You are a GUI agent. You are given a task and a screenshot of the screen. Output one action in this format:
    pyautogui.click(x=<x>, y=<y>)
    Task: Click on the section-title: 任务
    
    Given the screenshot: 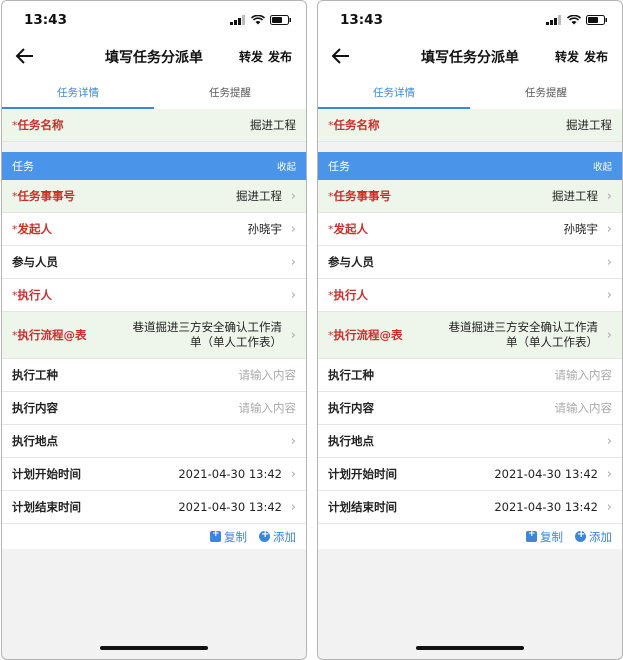 What is the action you would take?
    pyautogui.click(x=339, y=166)
    